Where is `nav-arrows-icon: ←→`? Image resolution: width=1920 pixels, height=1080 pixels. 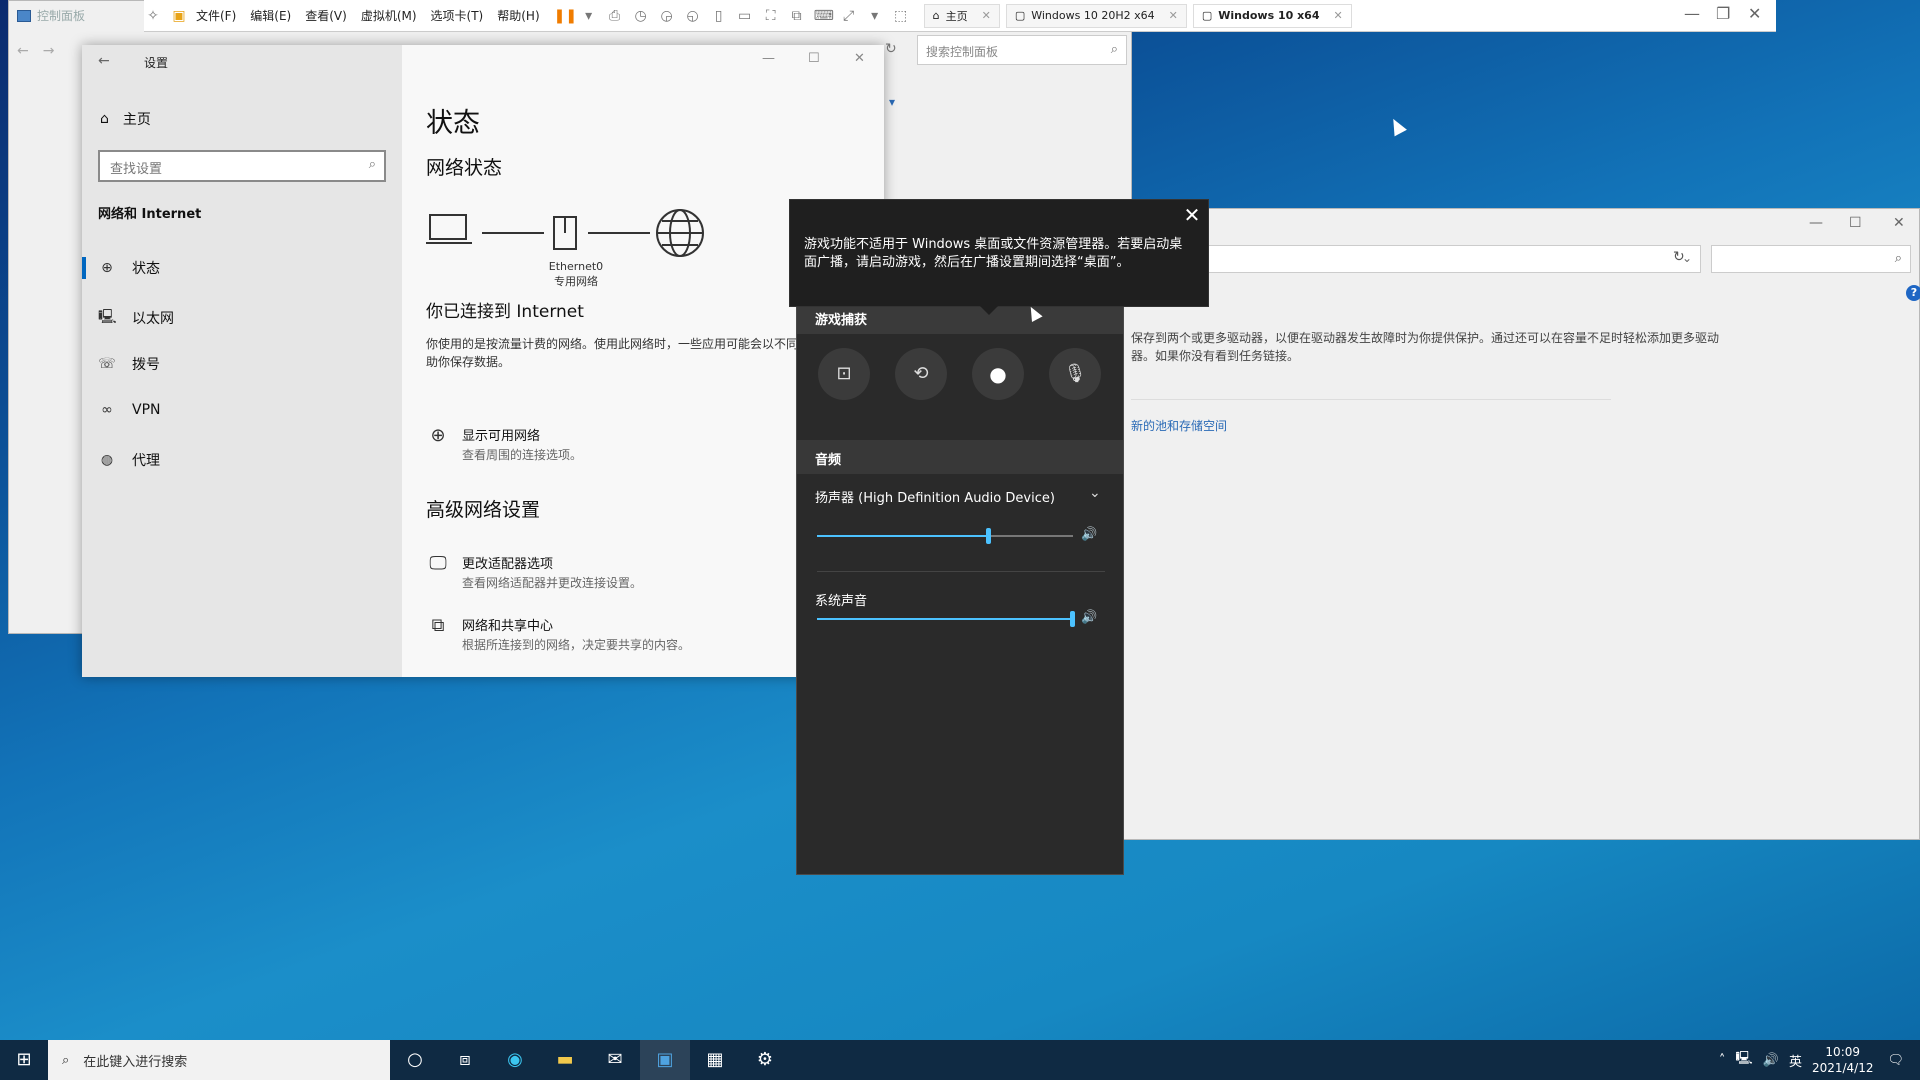 nav-arrows-icon: ←→ is located at coordinates (42, 51).